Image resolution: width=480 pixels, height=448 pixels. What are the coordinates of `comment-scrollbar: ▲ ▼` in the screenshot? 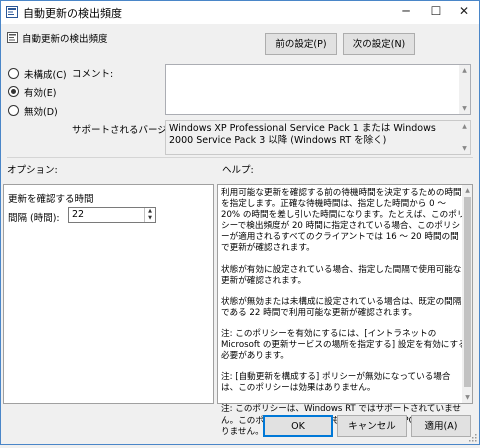 It's located at (464, 89).